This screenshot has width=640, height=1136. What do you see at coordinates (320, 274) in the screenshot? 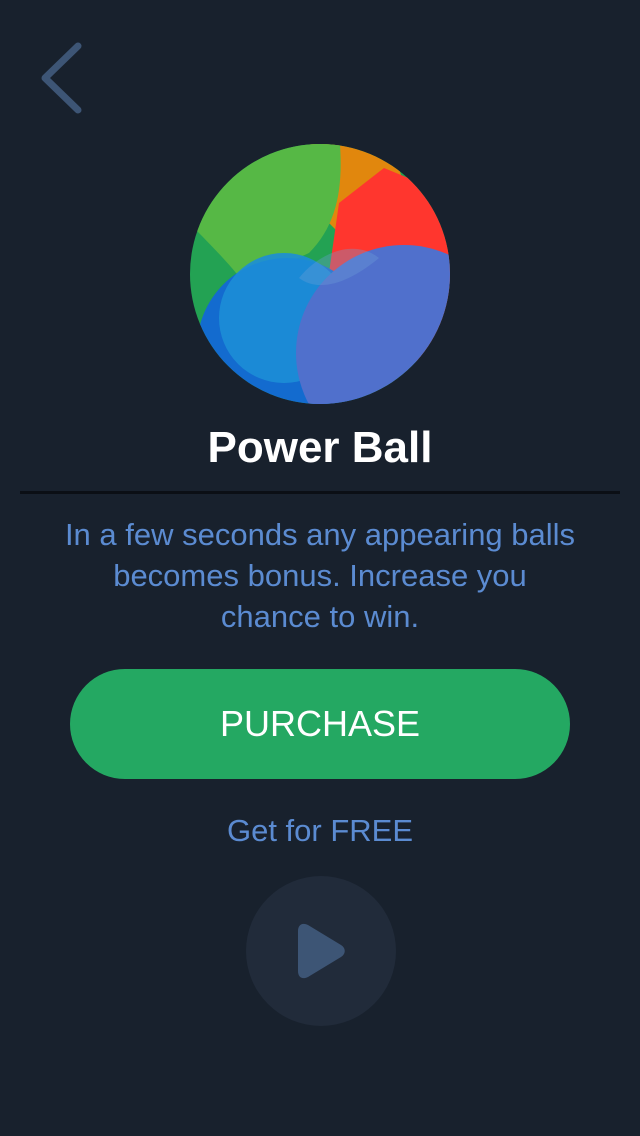
I see `power-ball-icon` at bounding box center [320, 274].